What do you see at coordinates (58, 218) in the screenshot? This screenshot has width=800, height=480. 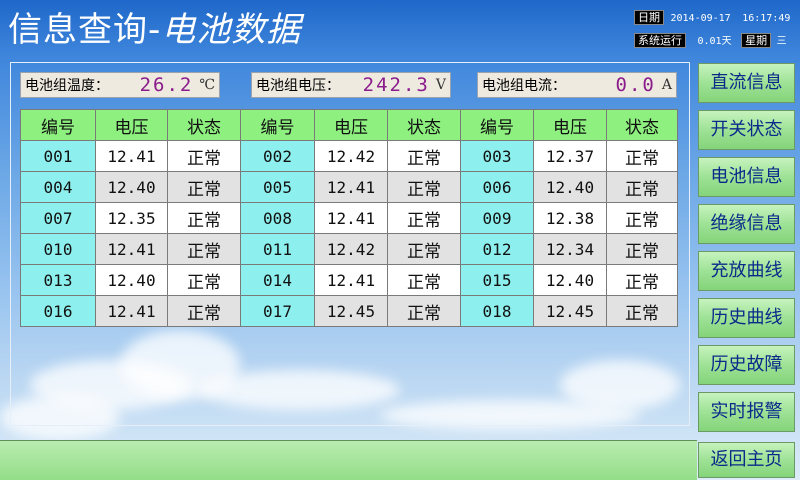 I see `battery-id-cell: 007` at bounding box center [58, 218].